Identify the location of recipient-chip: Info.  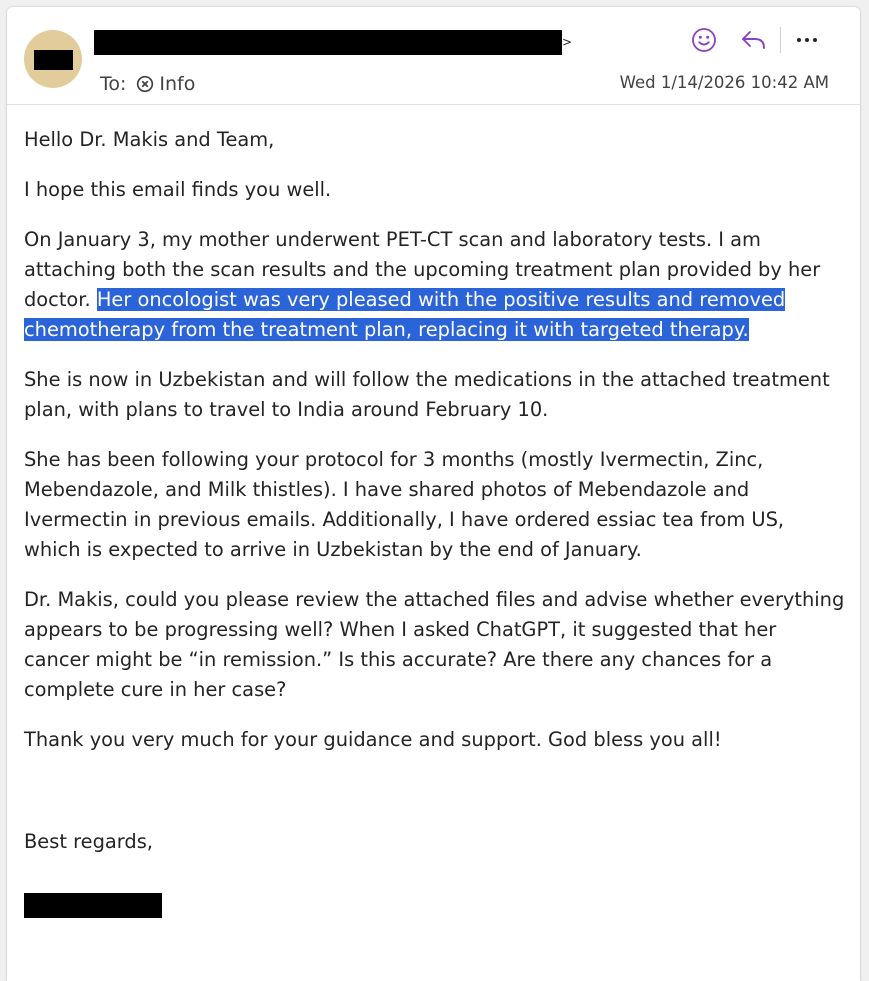
(177, 84).